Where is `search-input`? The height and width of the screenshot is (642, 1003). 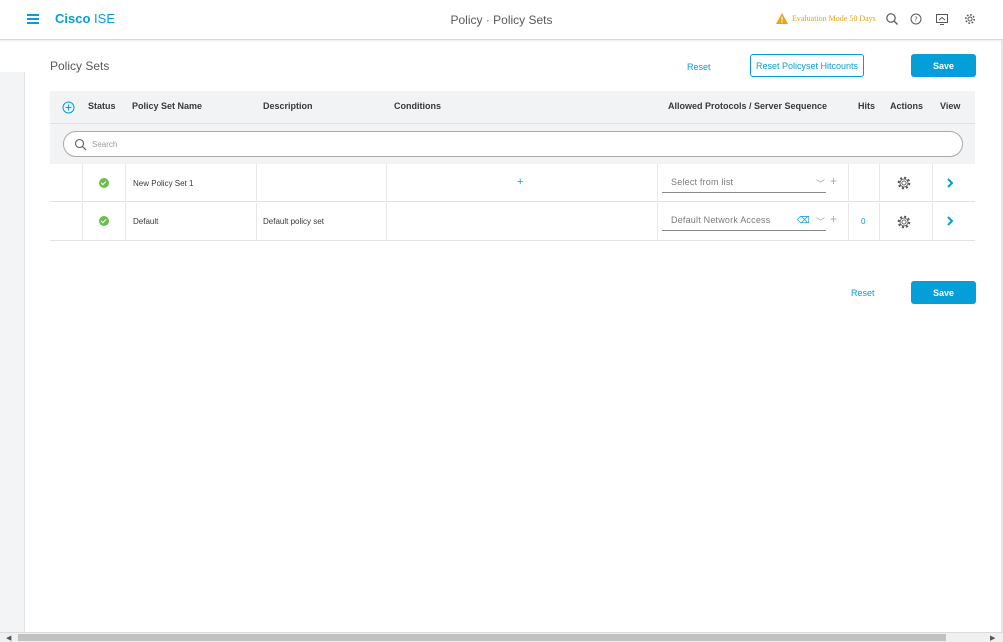
search-input is located at coordinates (522, 144).